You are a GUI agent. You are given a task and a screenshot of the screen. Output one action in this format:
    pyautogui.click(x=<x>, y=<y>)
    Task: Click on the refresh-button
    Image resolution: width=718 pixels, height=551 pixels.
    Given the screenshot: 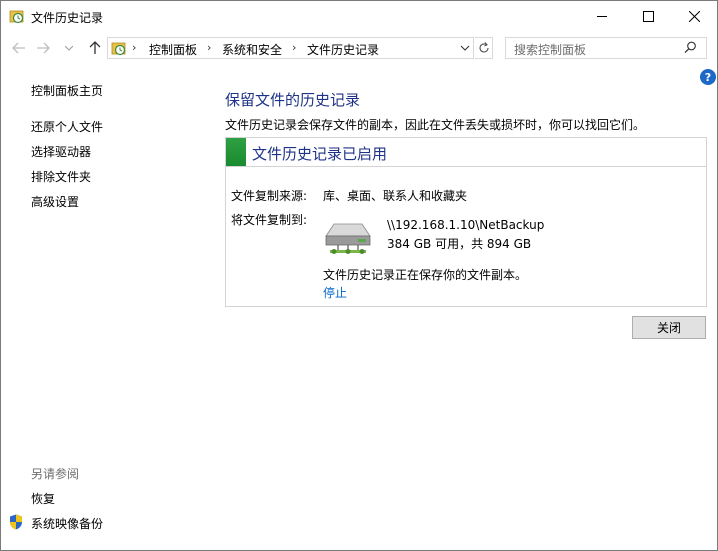 What is the action you would take?
    pyautogui.click(x=484, y=48)
    